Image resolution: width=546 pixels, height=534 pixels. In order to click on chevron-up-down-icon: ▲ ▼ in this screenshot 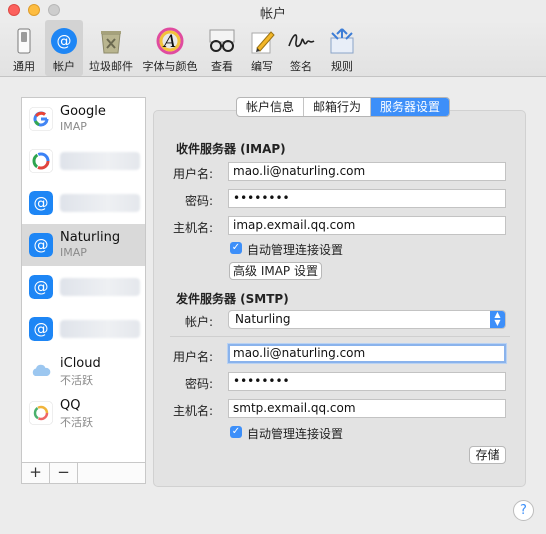, I will do `click(497, 319)`.